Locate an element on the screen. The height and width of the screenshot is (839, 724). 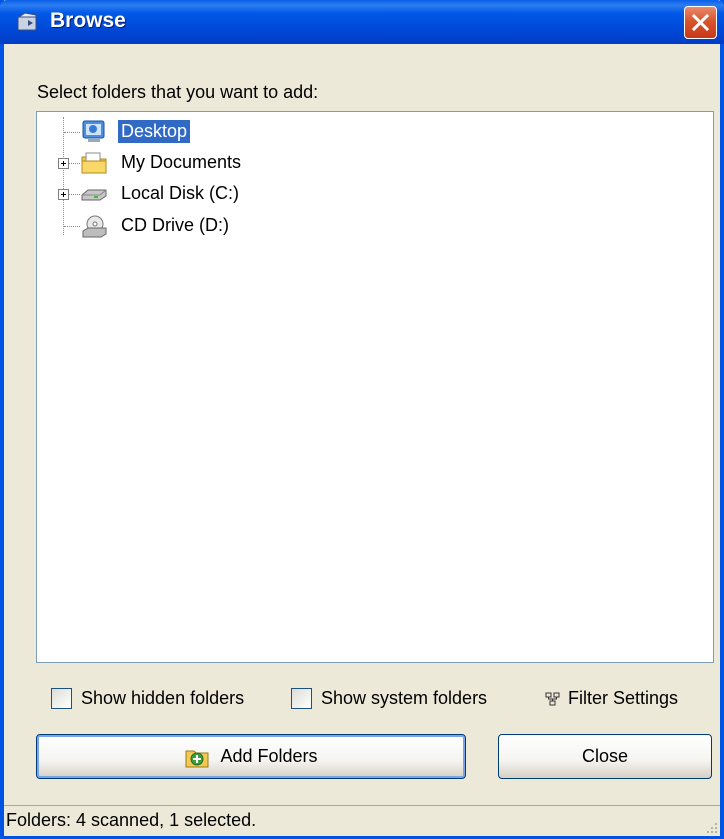
close-icon is located at coordinates (700, 22).